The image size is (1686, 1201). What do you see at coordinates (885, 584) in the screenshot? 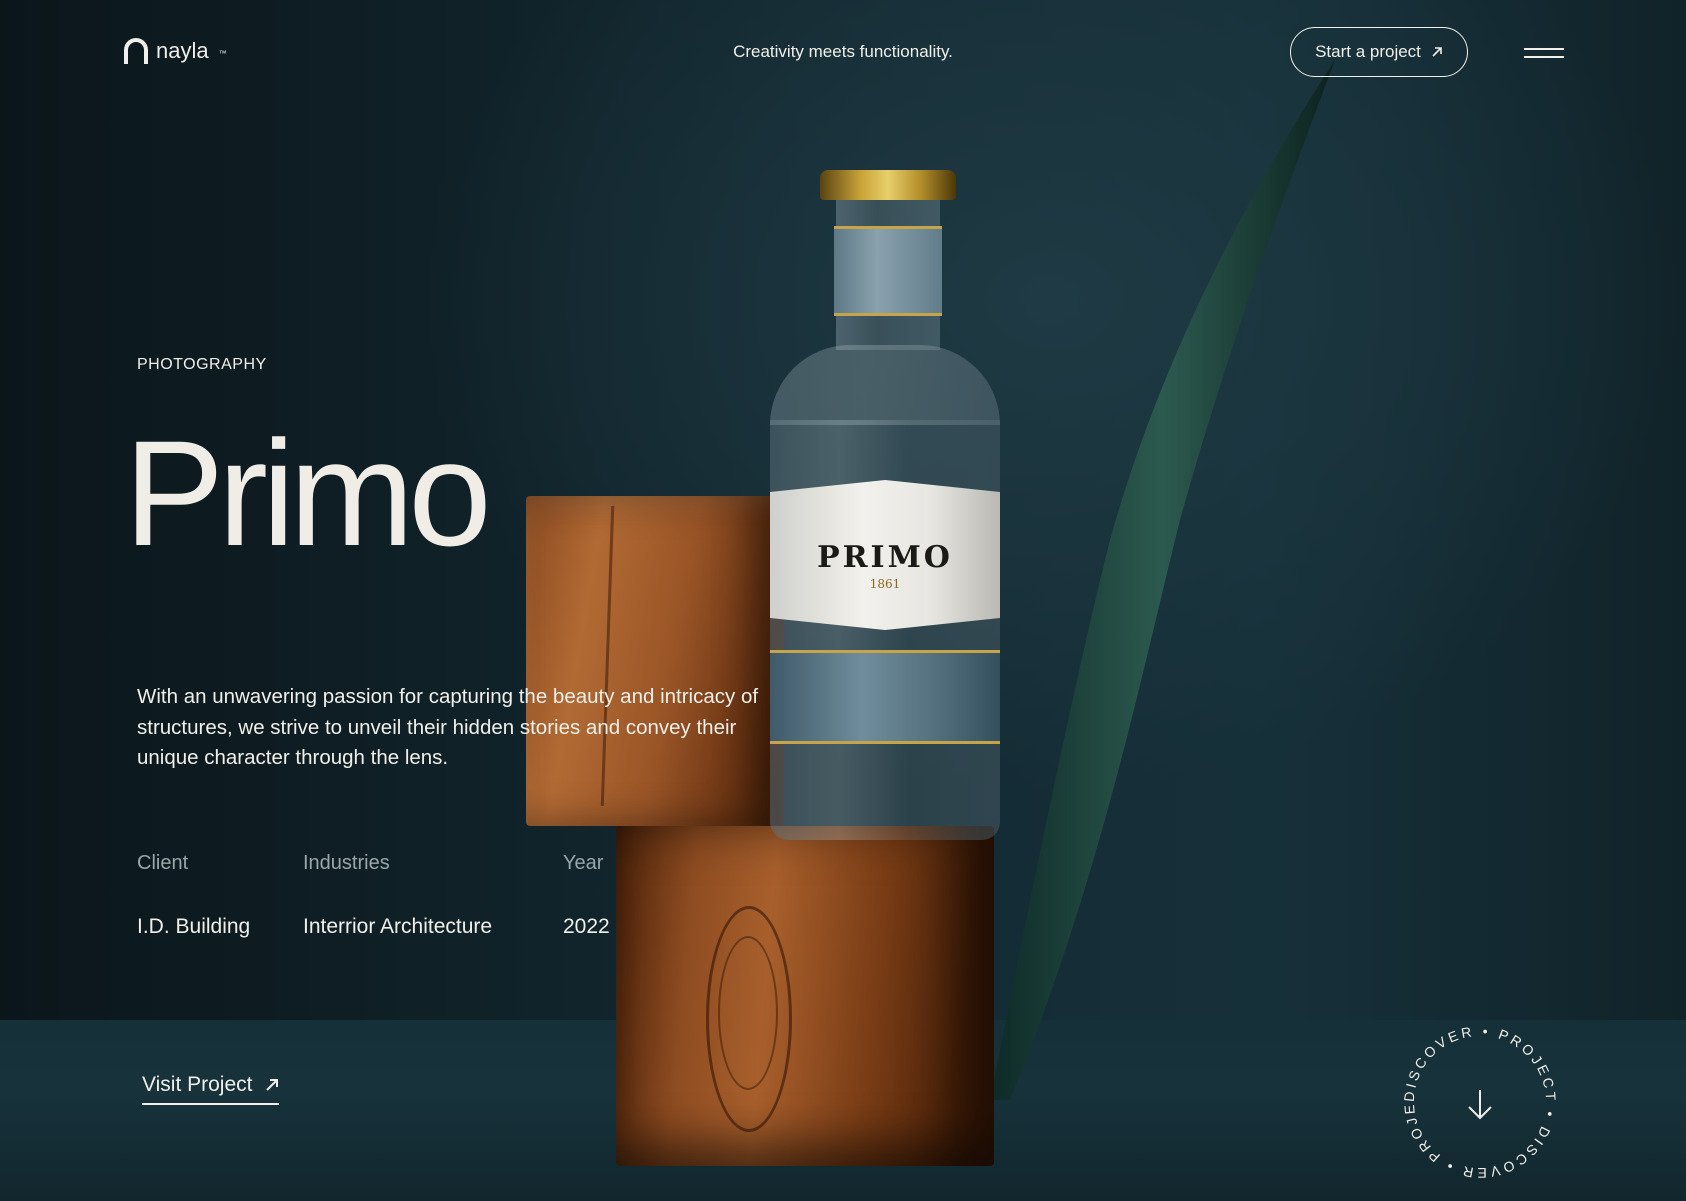
I see `bottle-year: 1861` at bounding box center [885, 584].